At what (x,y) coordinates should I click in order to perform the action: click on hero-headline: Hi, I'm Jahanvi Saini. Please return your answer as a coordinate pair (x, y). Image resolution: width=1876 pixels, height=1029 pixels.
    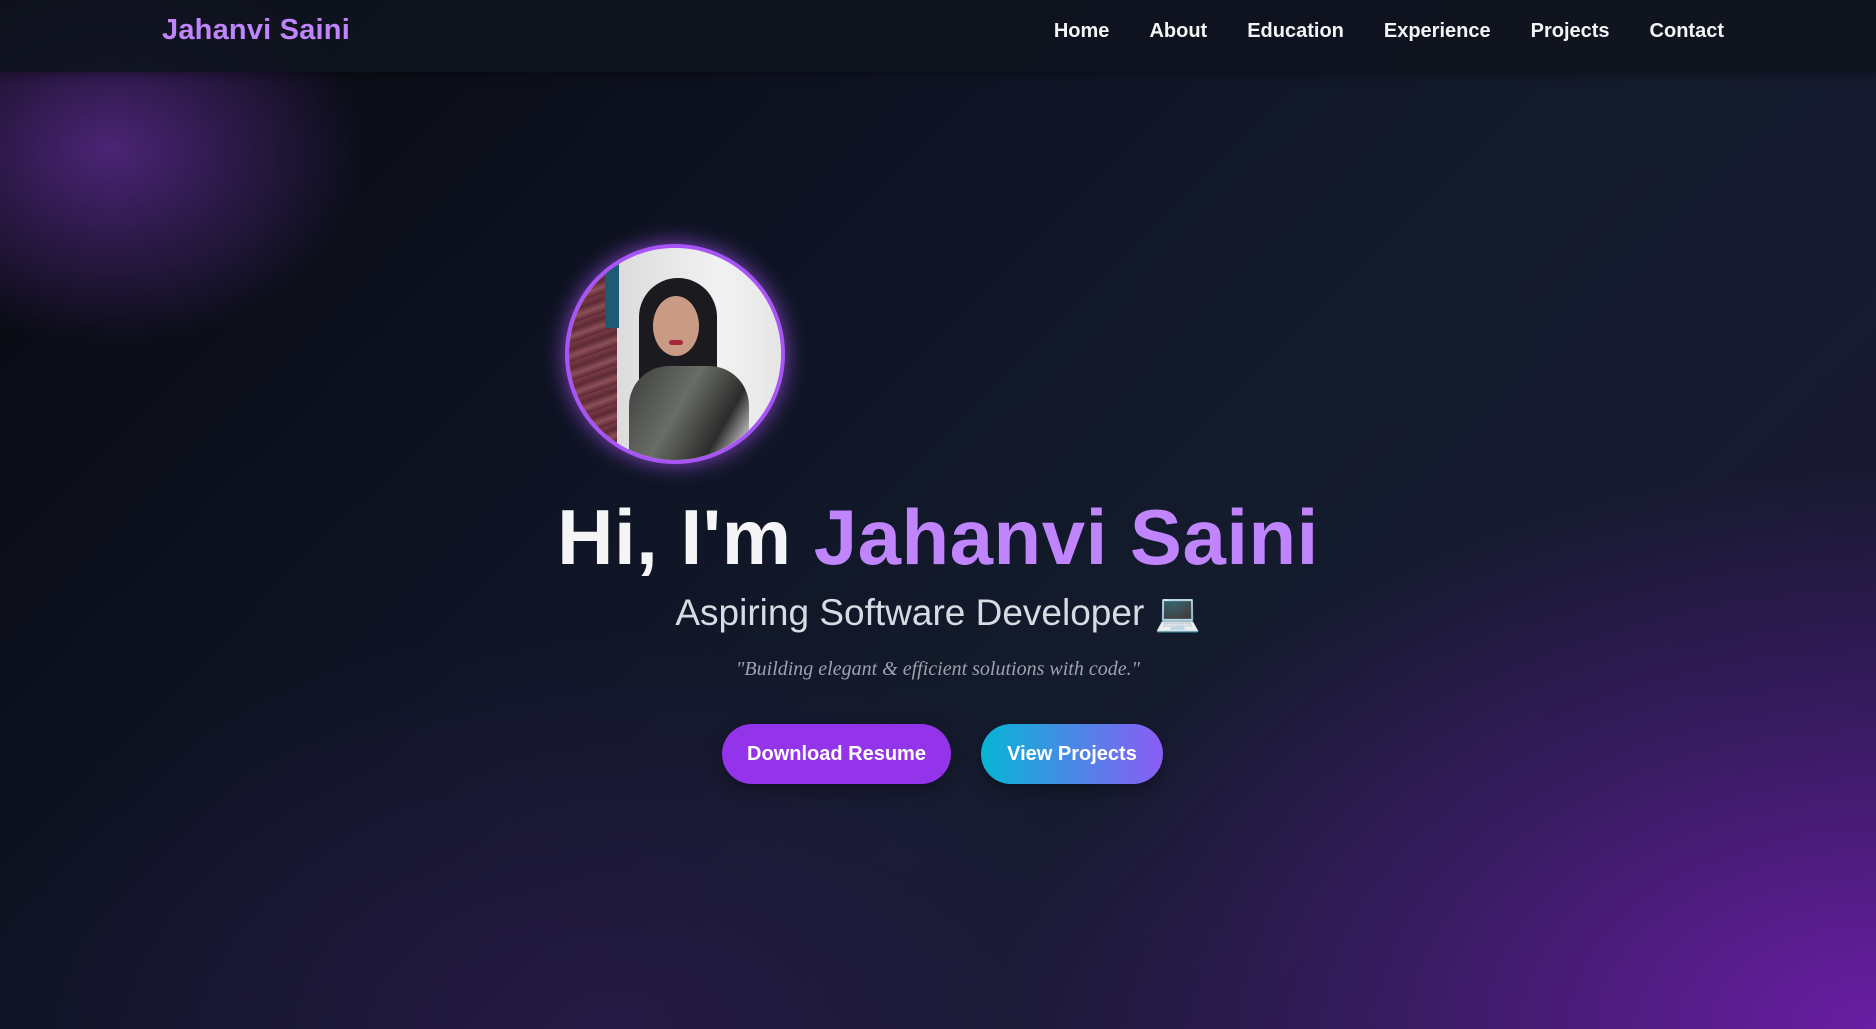
    Looking at the image, I should click on (938, 537).